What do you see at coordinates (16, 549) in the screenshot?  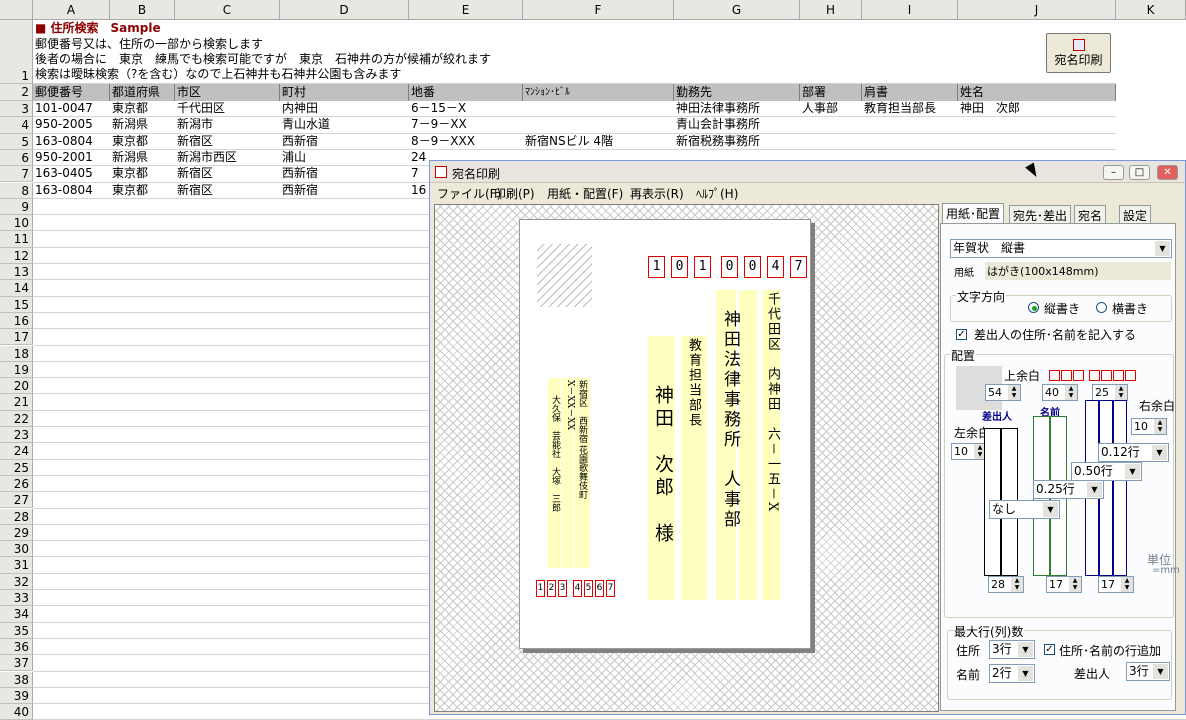 I see `row-header: 30` at bounding box center [16, 549].